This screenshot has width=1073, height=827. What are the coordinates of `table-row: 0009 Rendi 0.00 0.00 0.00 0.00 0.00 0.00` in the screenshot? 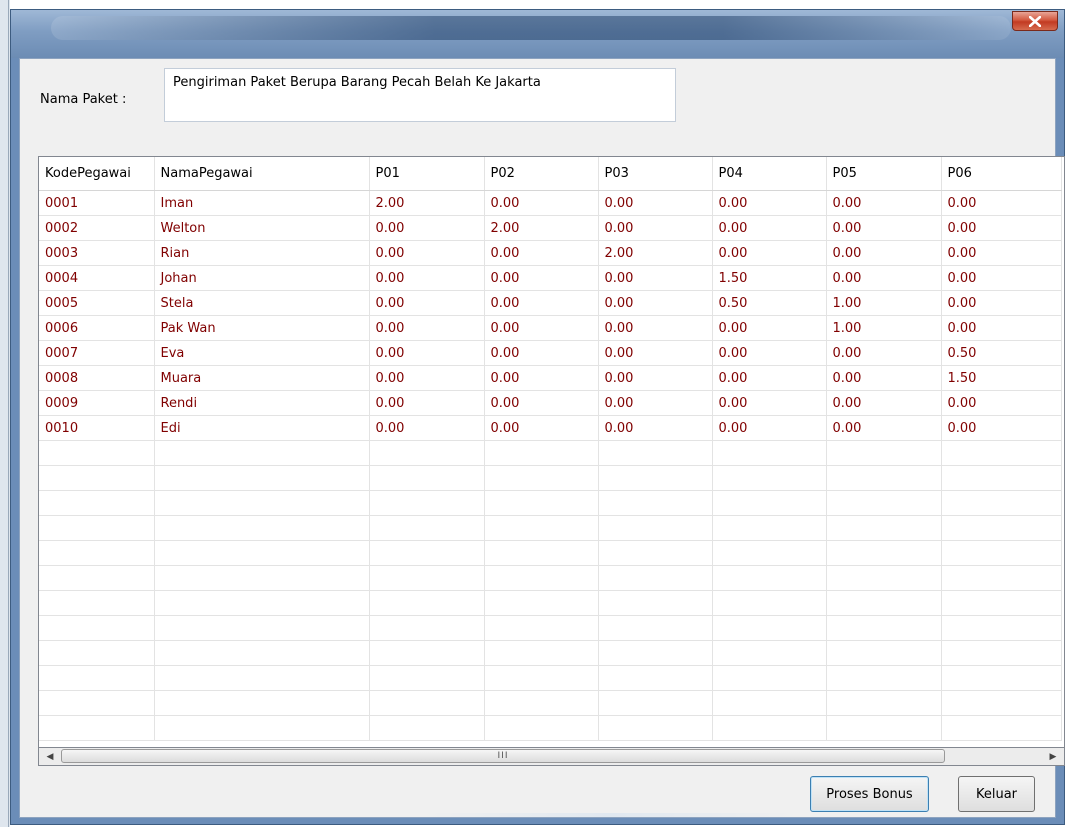 It's located at (550, 403).